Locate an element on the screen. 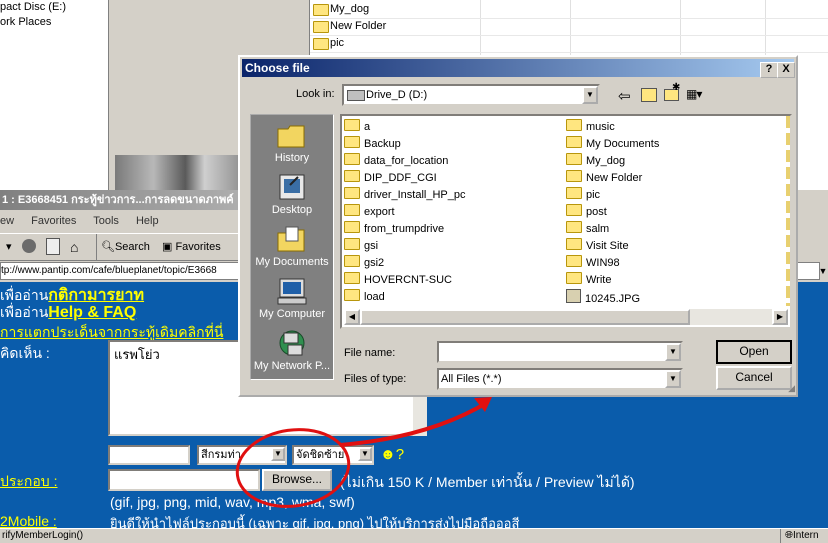 This screenshot has height=543, width=828. faq-link: Help & FAQ is located at coordinates (92, 312).